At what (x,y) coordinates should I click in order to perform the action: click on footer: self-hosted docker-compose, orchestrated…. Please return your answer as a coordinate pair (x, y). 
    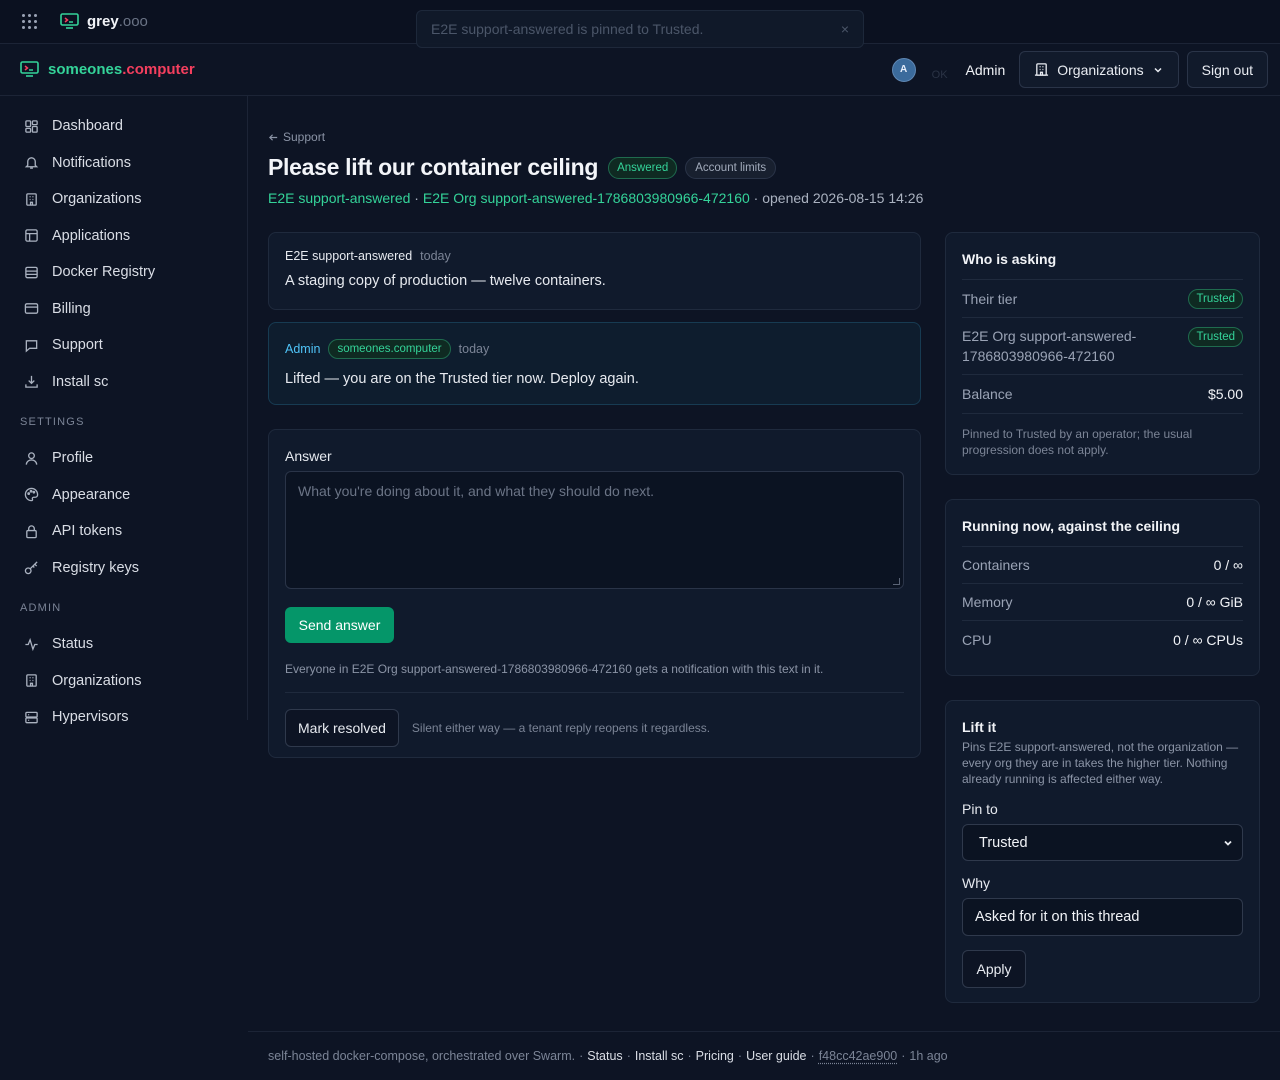
    Looking at the image, I should click on (764, 1055).